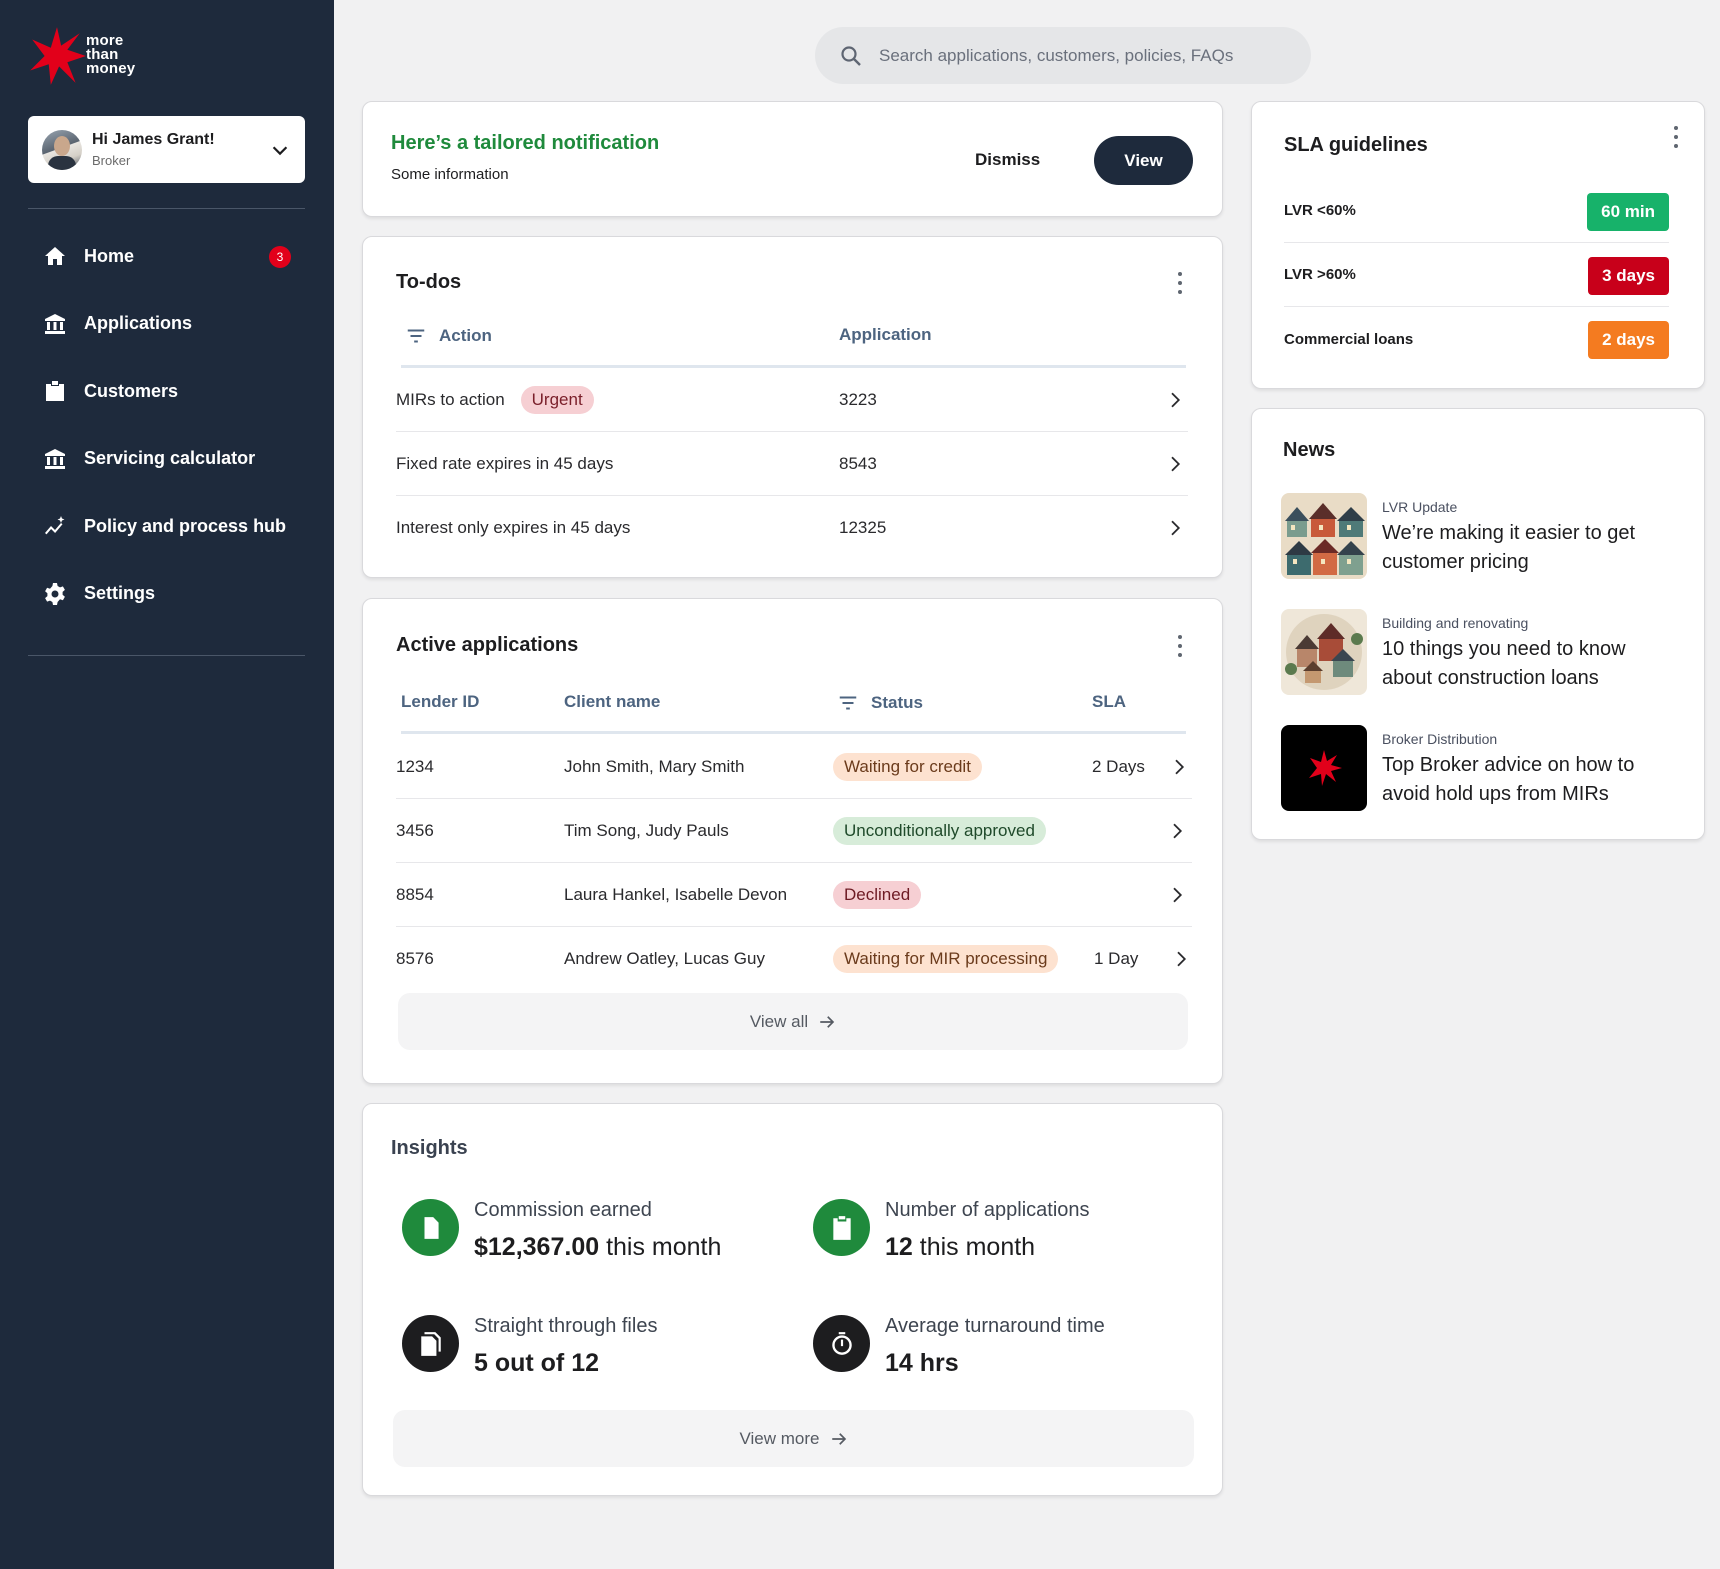 The width and height of the screenshot is (1720, 1569). What do you see at coordinates (166, 256) in the screenshot?
I see `sidebar-item-home: Home 3` at bounding box center [166, 256].